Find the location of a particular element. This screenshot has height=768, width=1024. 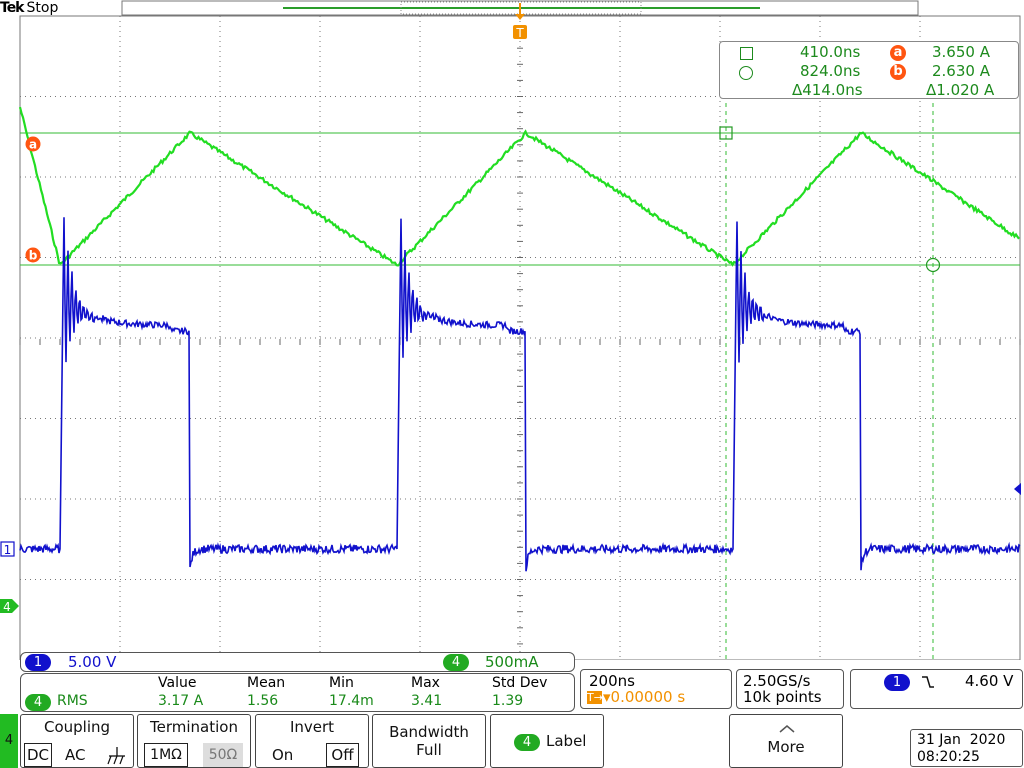

meas-header-value: Value is located at coordinates (177, 683).